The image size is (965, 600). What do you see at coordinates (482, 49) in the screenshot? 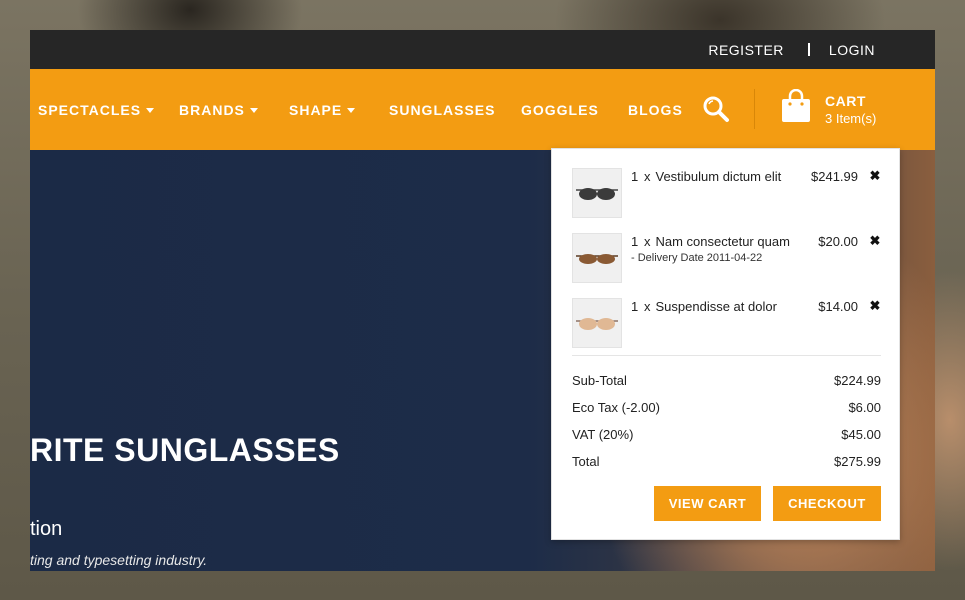
I see `top-bar: REGISTER LOGIN` at bounding box center [482, 49].